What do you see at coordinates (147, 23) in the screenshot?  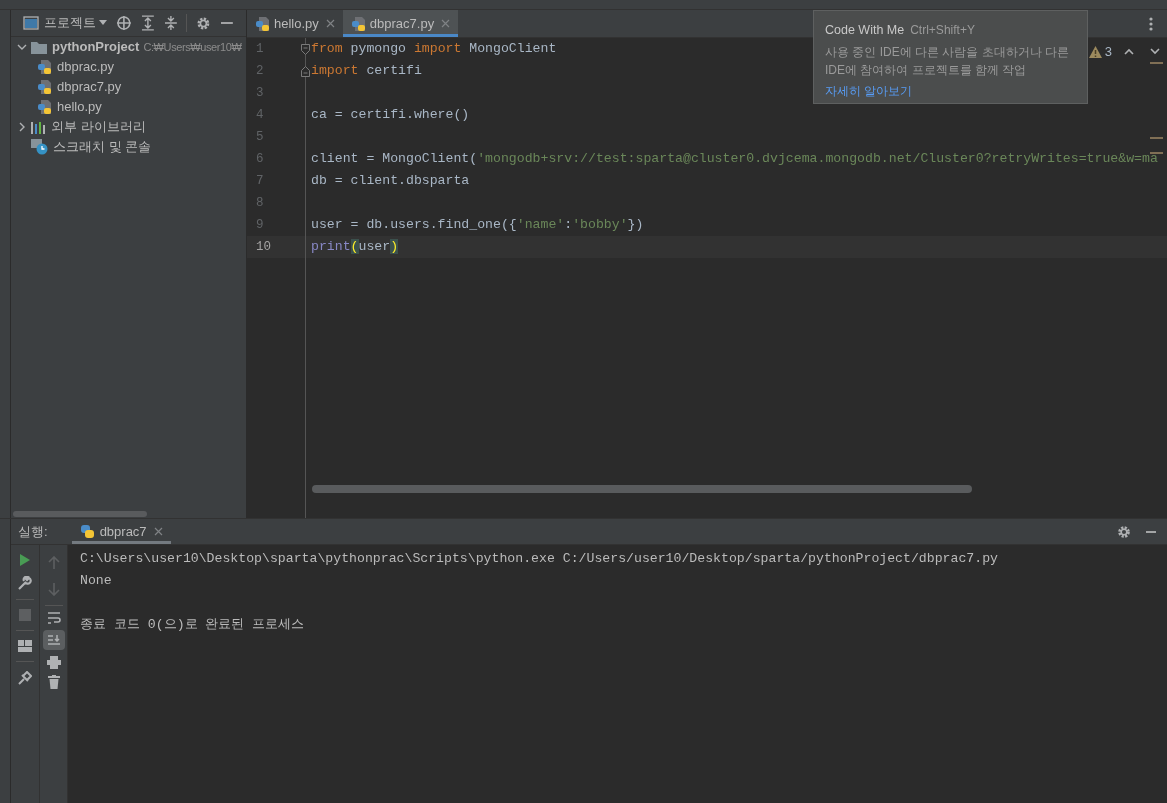 I see `expand-all-icon` at bounding box center [147, 23].